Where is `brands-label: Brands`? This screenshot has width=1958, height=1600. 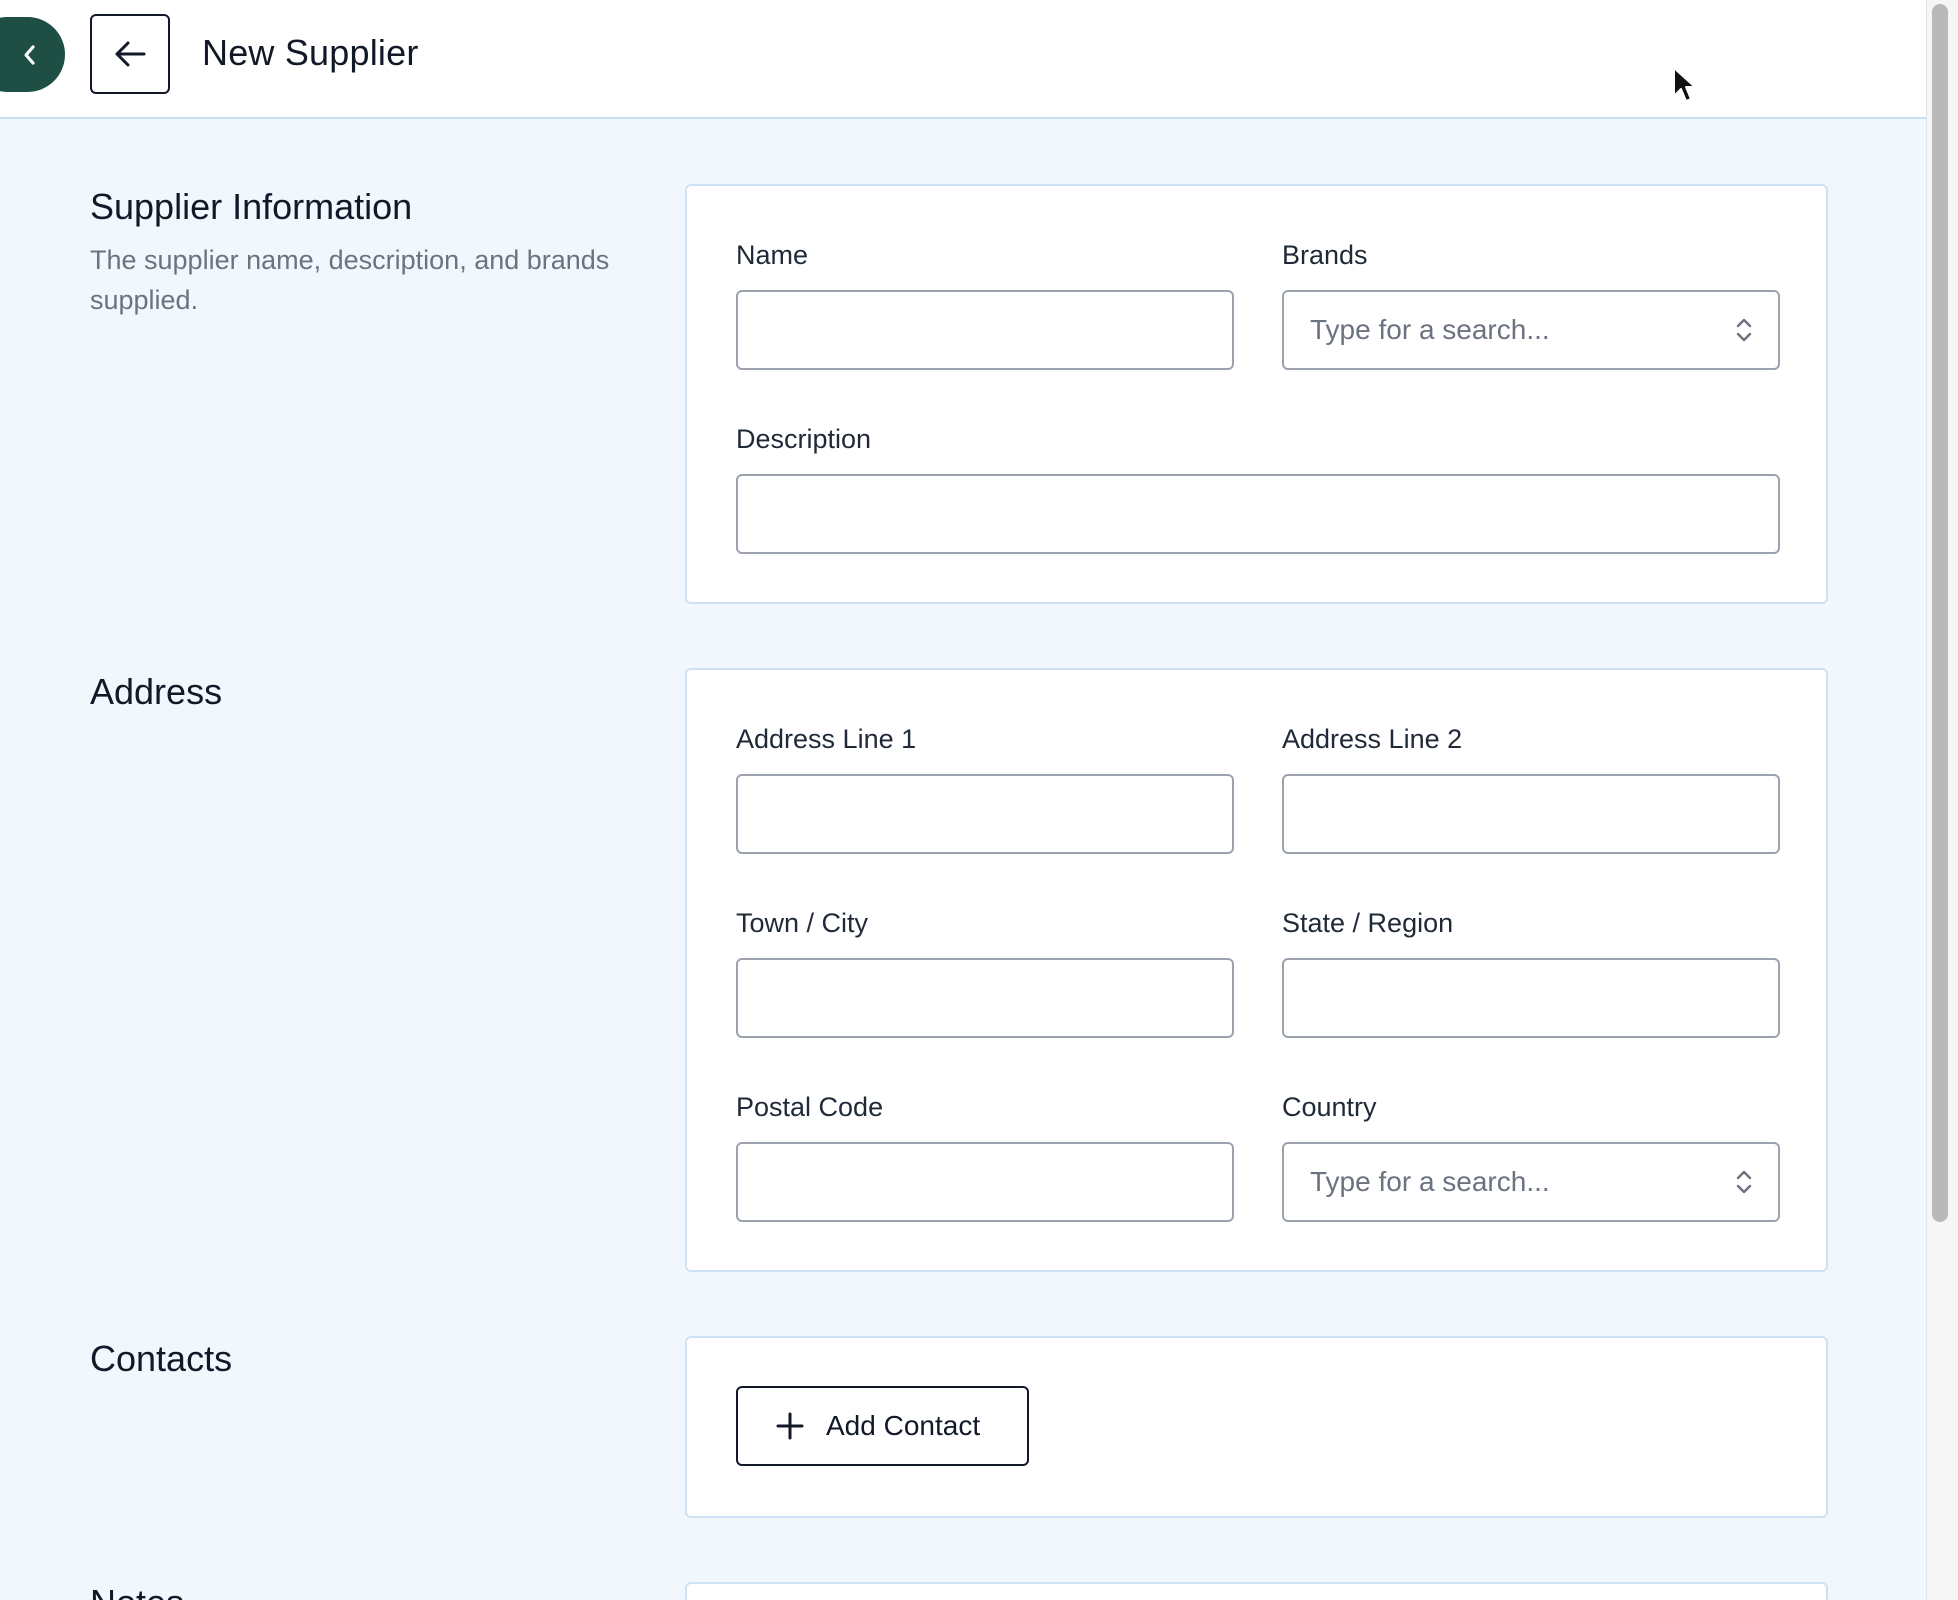
brands-label: Brands is located at coordinates (1325, 255).